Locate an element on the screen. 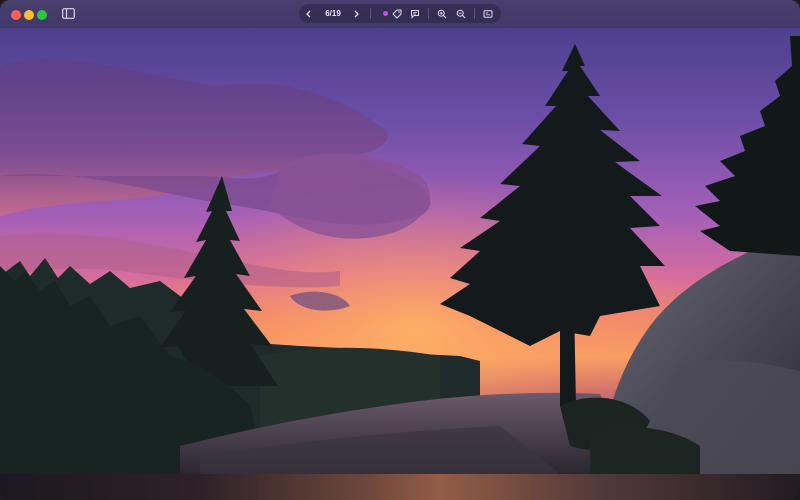  page-counter: 6/19 is located at coordinates (333, 13).